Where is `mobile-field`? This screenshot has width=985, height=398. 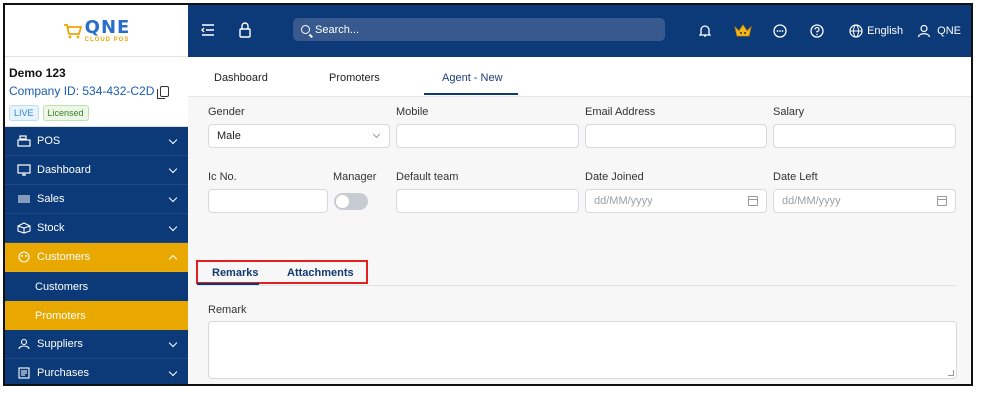
mobile-field is located at coordinates (487, 136).